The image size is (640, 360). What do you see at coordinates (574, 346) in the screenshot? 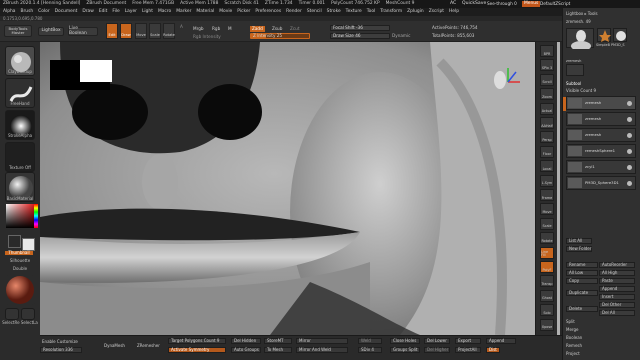
I see `remesh-section: Remesh` at bounding box center [574, 346].